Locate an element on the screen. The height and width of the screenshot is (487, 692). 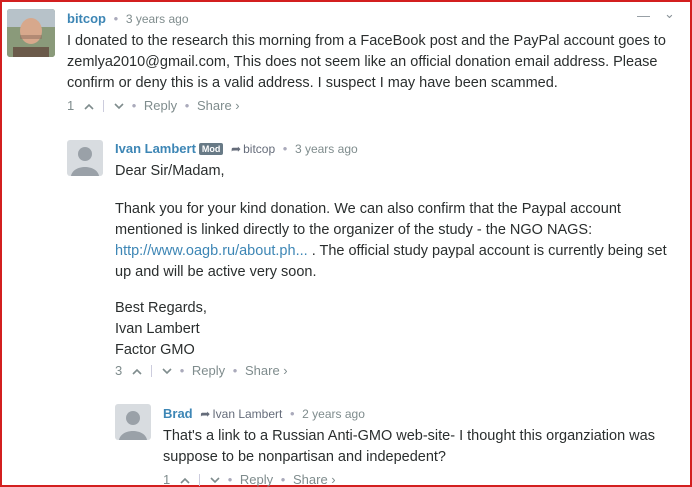
author-name: Ivan Lambert is located at coordinates (155, 148).